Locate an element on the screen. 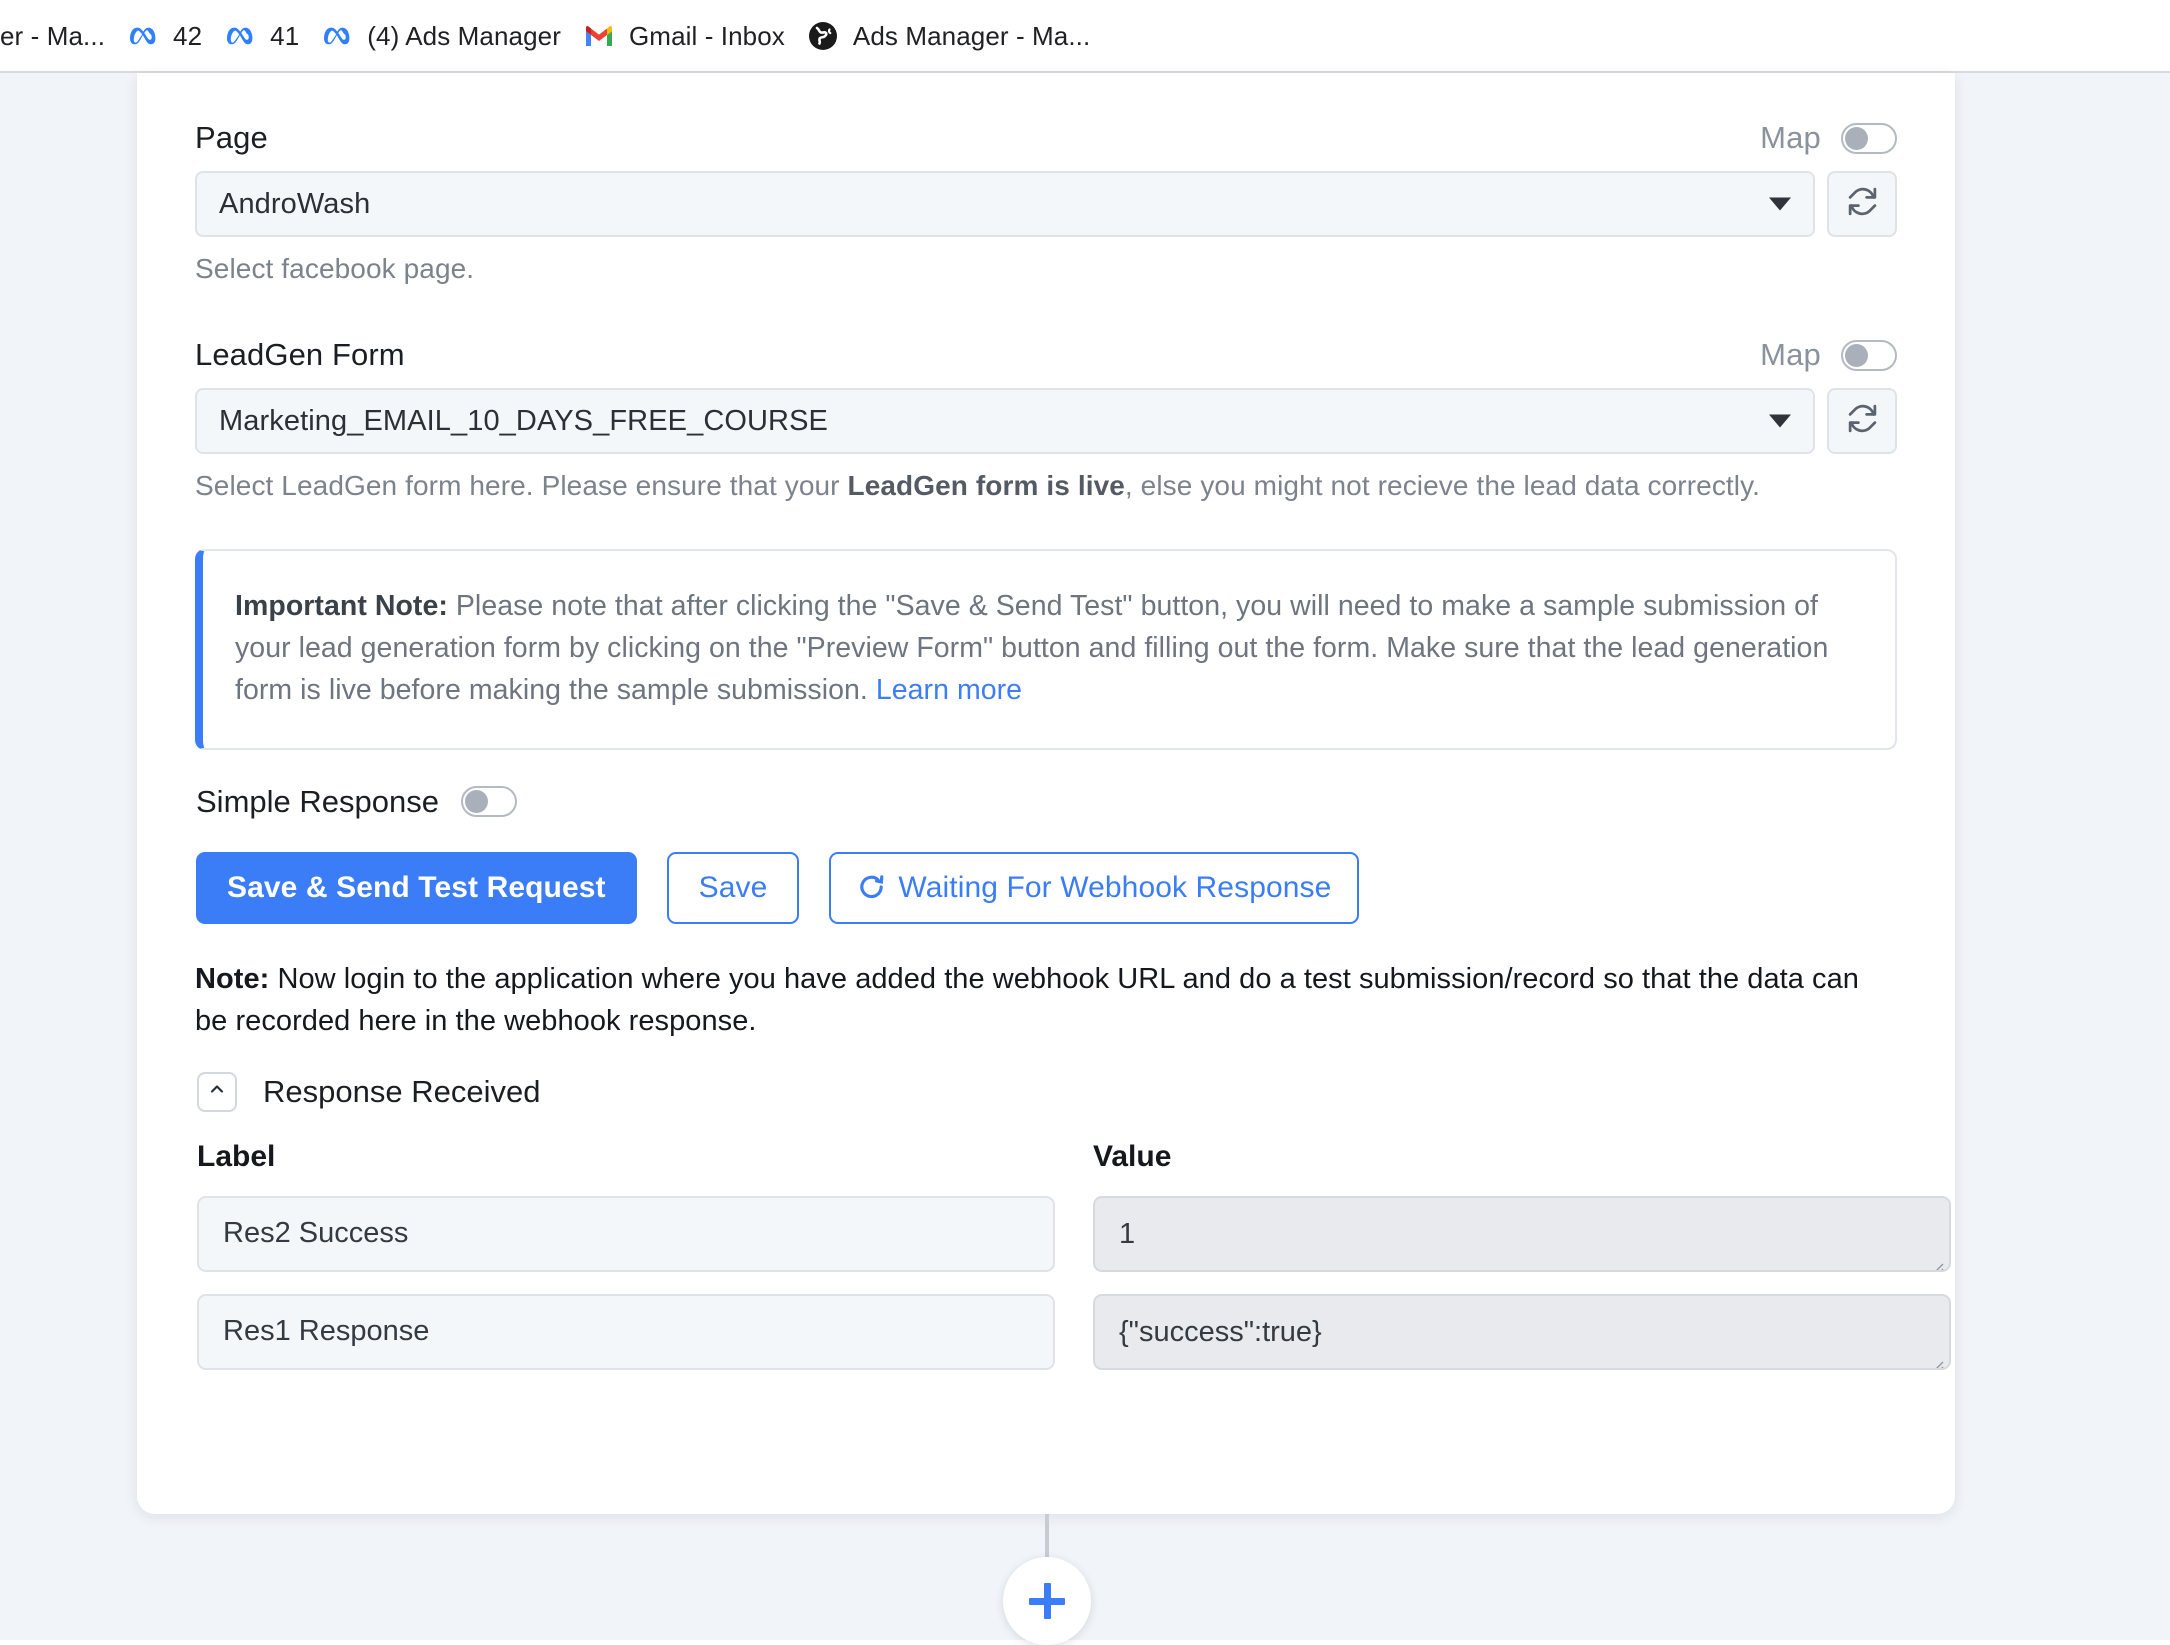 The width and height of the screenshot is (2170, 1645). leadgen-help-bold: LeadGen form is live is located at coordinates (986, 485).